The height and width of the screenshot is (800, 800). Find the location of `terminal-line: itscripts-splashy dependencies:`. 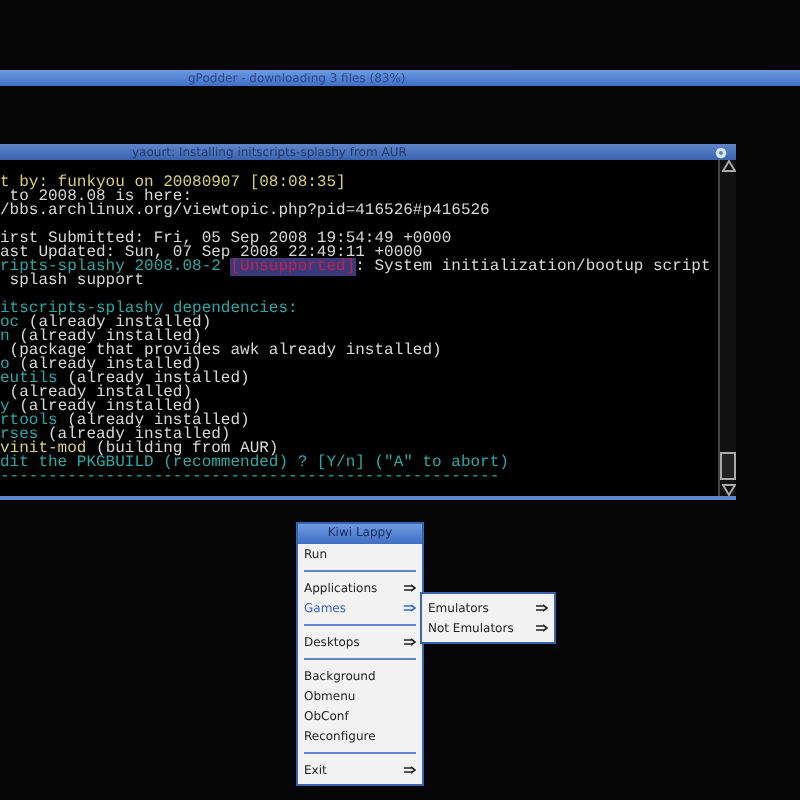

terminal-line: itscripts-splashy dependencies: is located at coordinates (150, 309).